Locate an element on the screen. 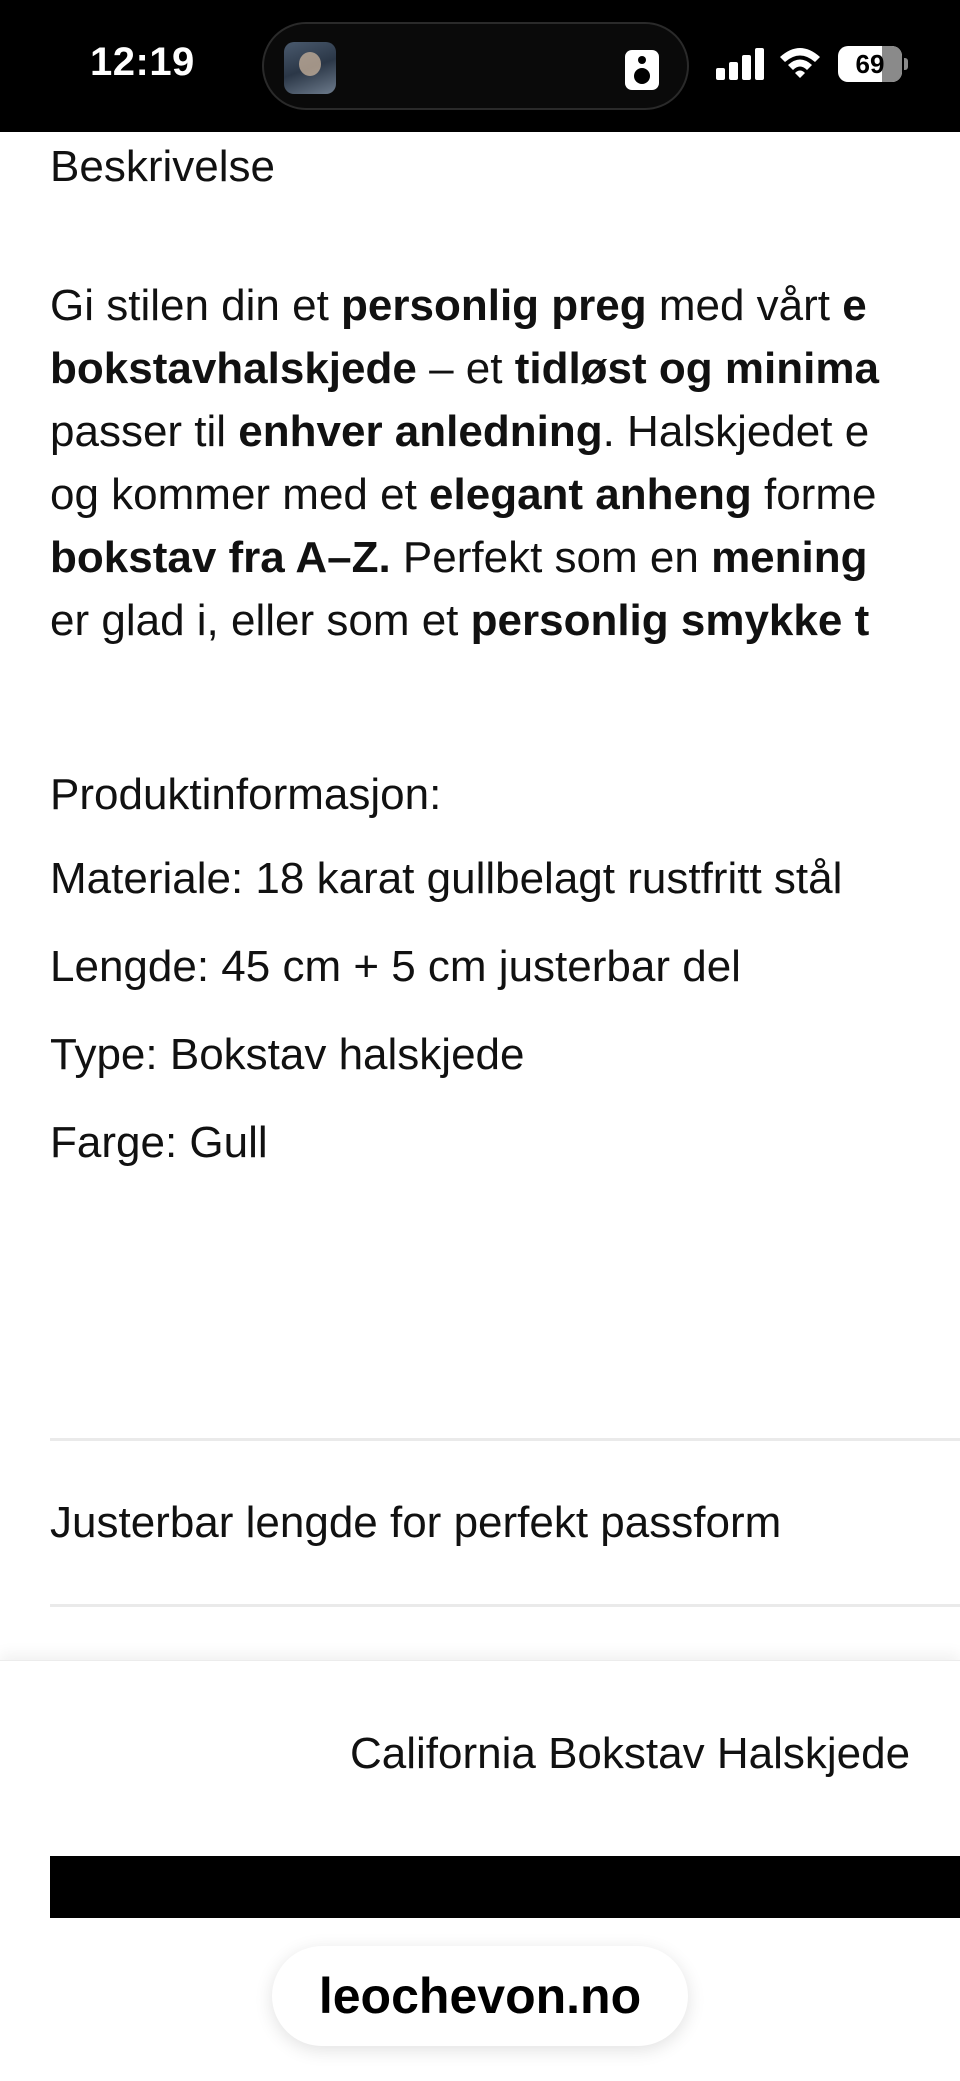 Image resolution: width=960 pixels, height=2081 pixels. battery-icon: 69 is located at coordinates (873, 64).